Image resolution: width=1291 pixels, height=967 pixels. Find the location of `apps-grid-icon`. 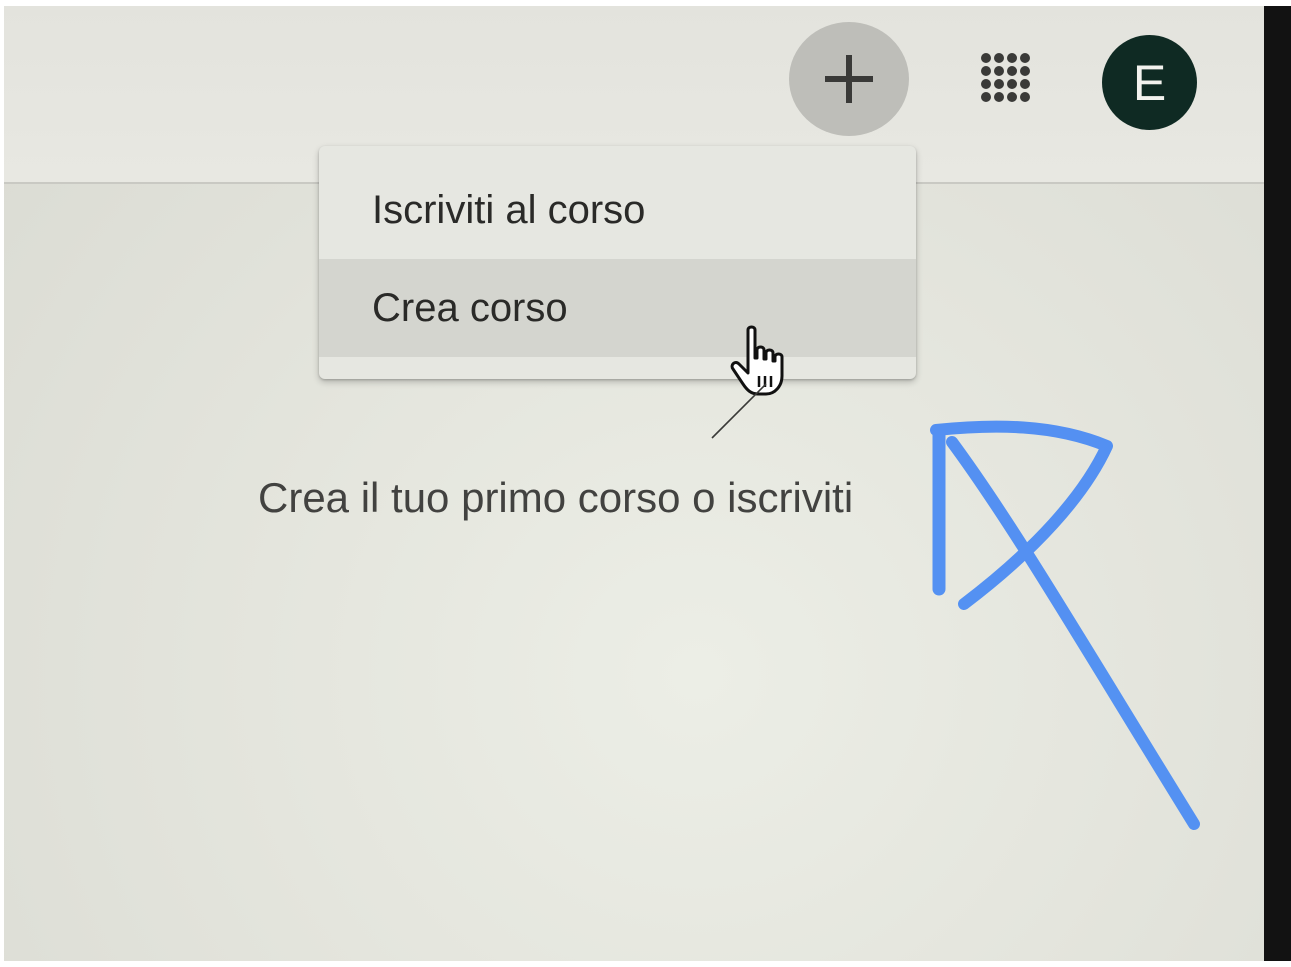

apps-grid-icon is located at coordinates (1005, 77).